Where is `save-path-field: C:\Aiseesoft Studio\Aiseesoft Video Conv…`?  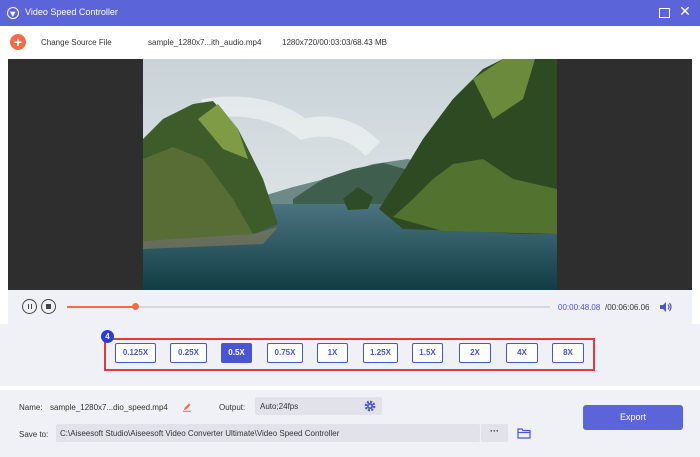
save-path-field: C:\Aiseesoft Studio\Aiseesoft Video Conv… is located at coordinates (268, 433).